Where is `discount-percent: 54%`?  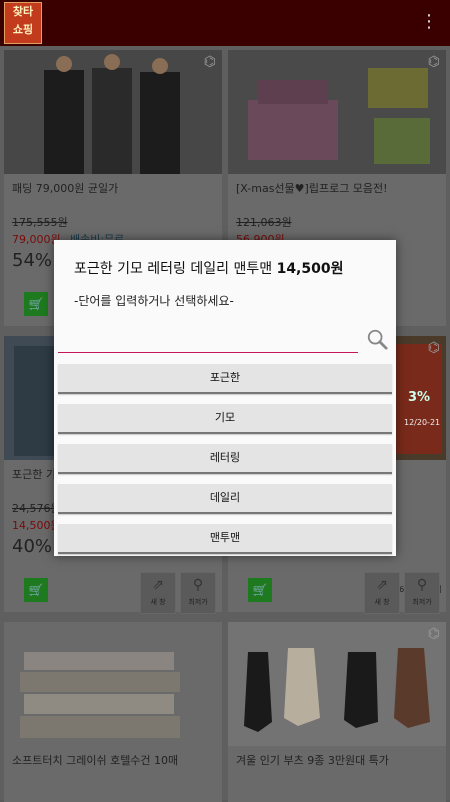
discount-percent: 54% is located at coordinates (32, 260).